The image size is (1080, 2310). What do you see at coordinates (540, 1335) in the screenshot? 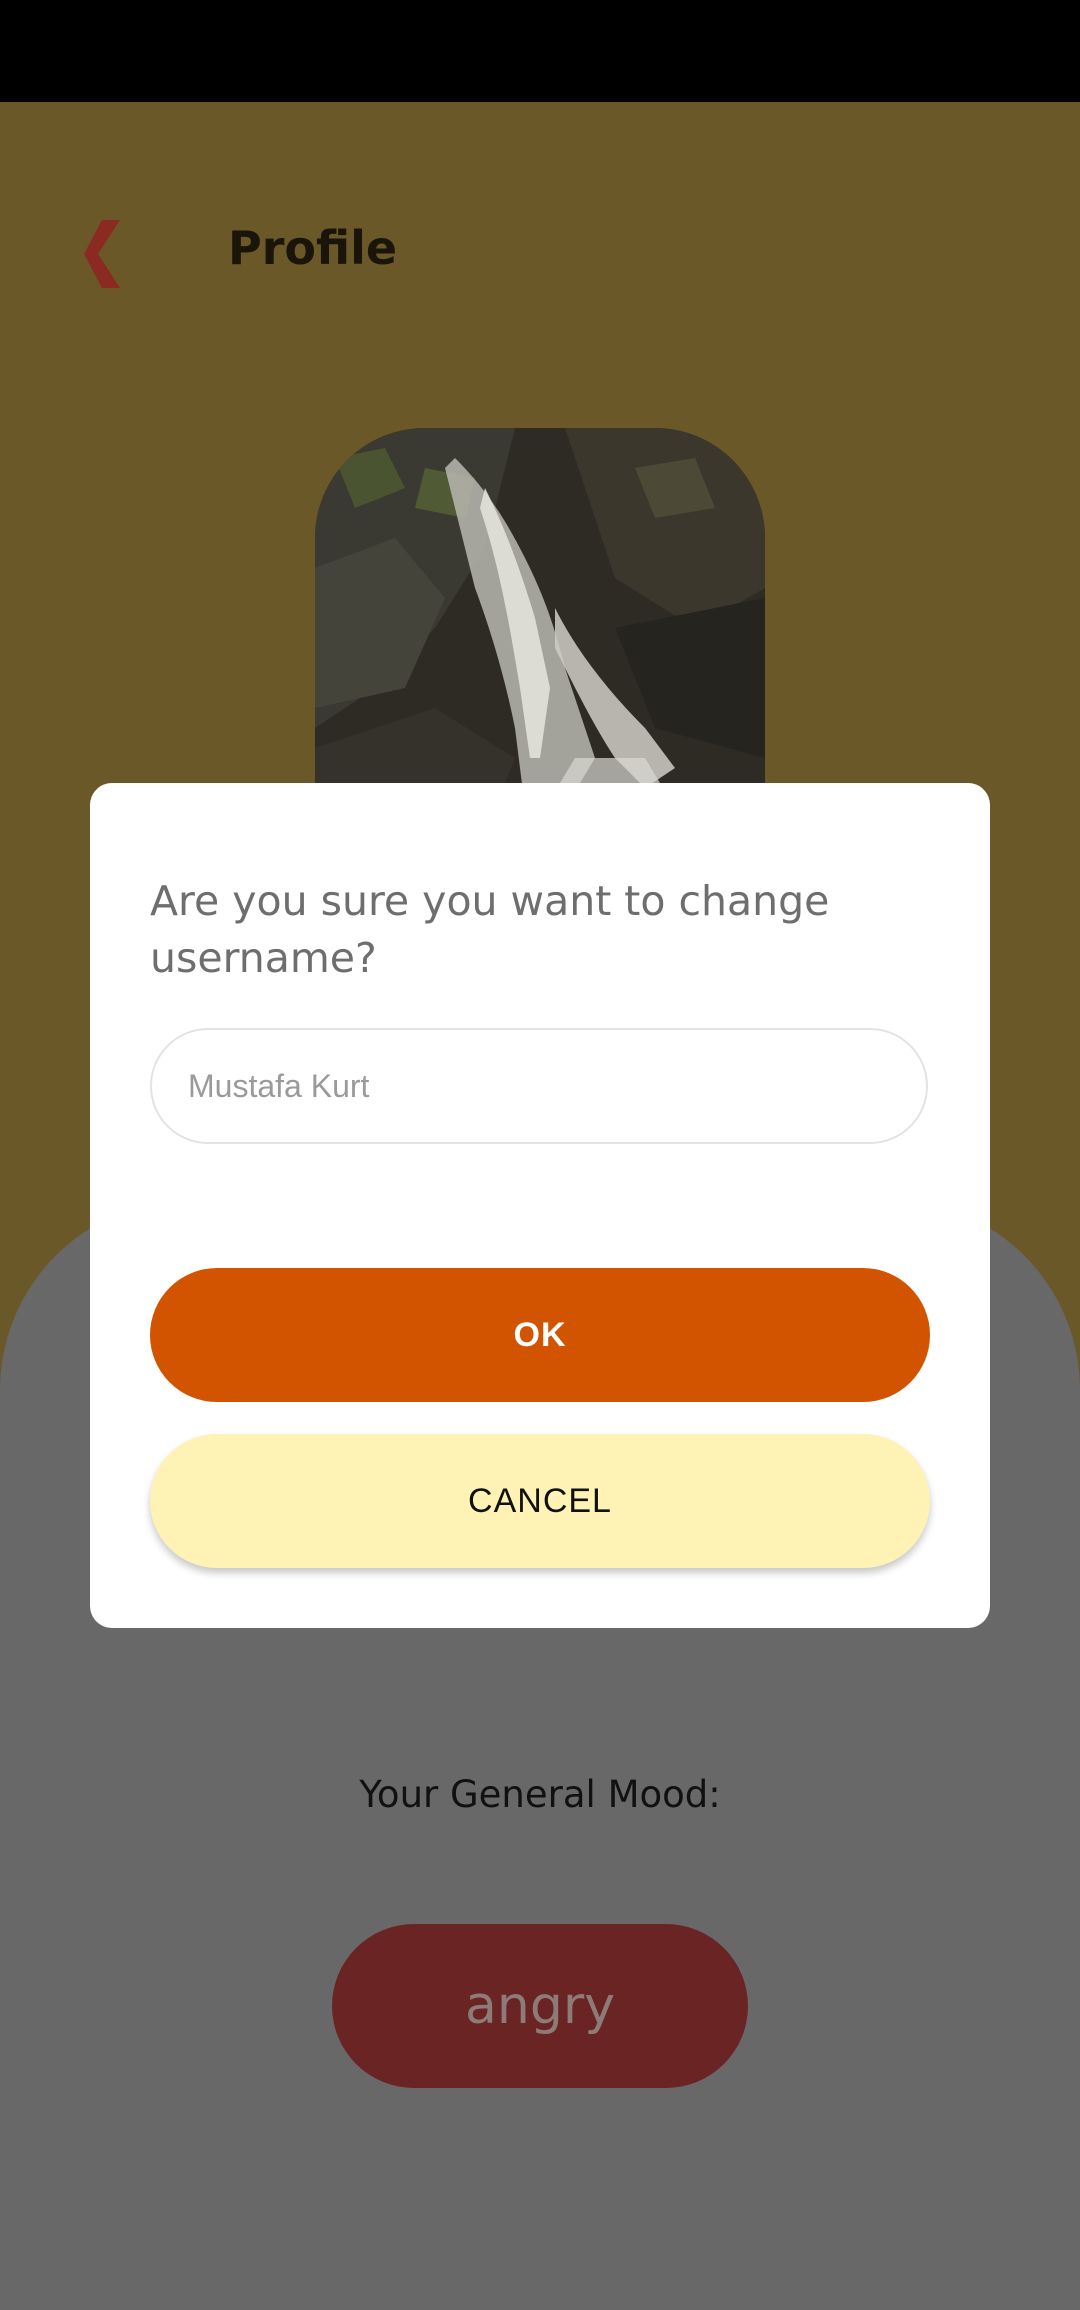
I see `ok-button: OK` at bounding box center [540, 1335].